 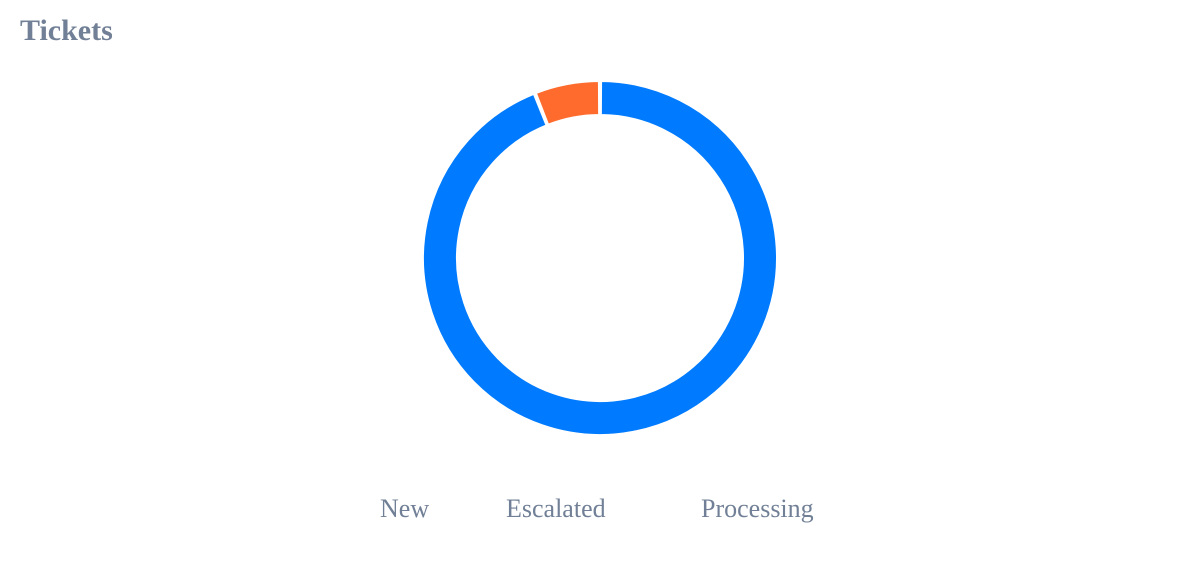 What do you see at coordinates (556, 509) in the screenshot?
I see `legend-label-escalated: Escalated` at bounding box center [556, 509].